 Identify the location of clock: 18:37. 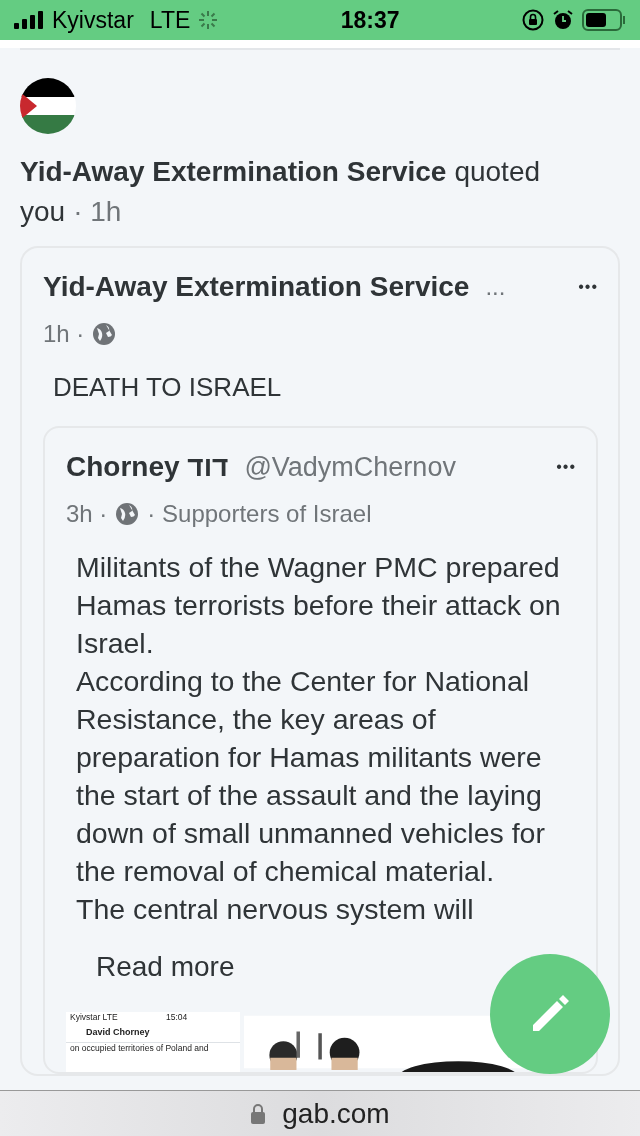
(370, 20).